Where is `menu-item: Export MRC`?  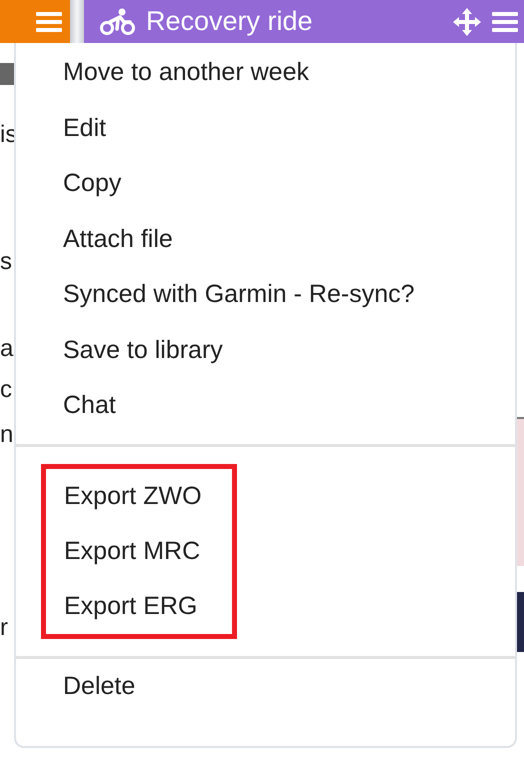
menu-item: Export MRC is located at coordinates (139, 551).